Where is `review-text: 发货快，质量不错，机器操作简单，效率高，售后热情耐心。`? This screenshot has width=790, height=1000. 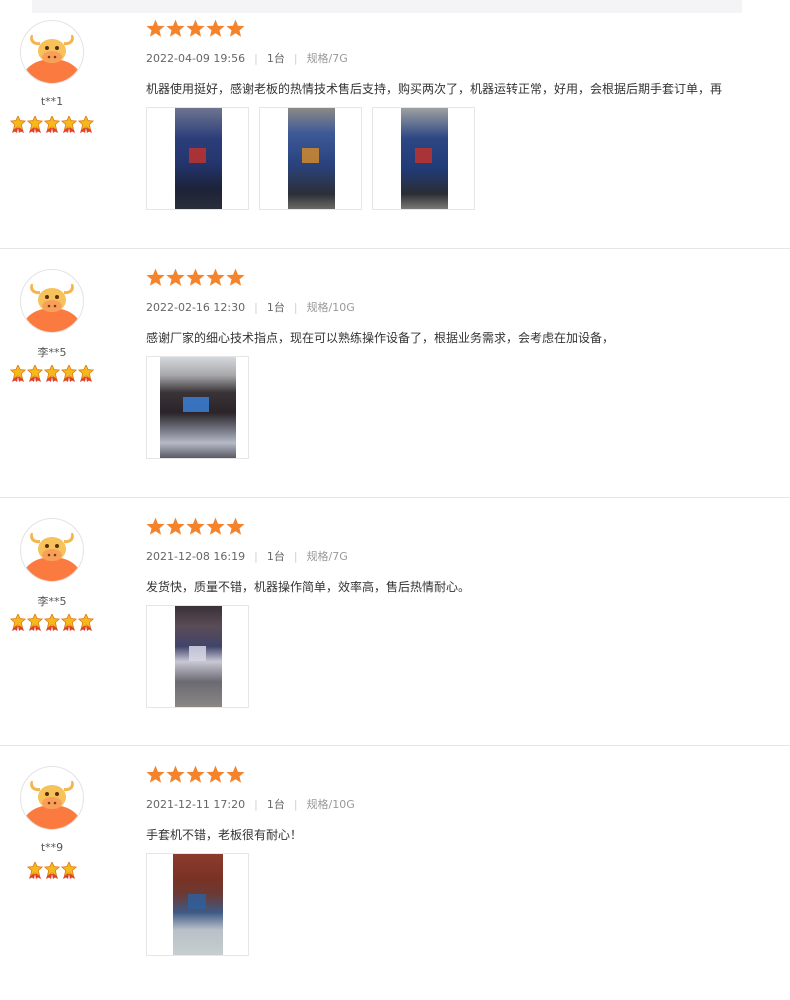
review-text: 发货快，质量不错，机器操作简单，效率高，售后热情耐心。 is located at coordinates (308, 587).